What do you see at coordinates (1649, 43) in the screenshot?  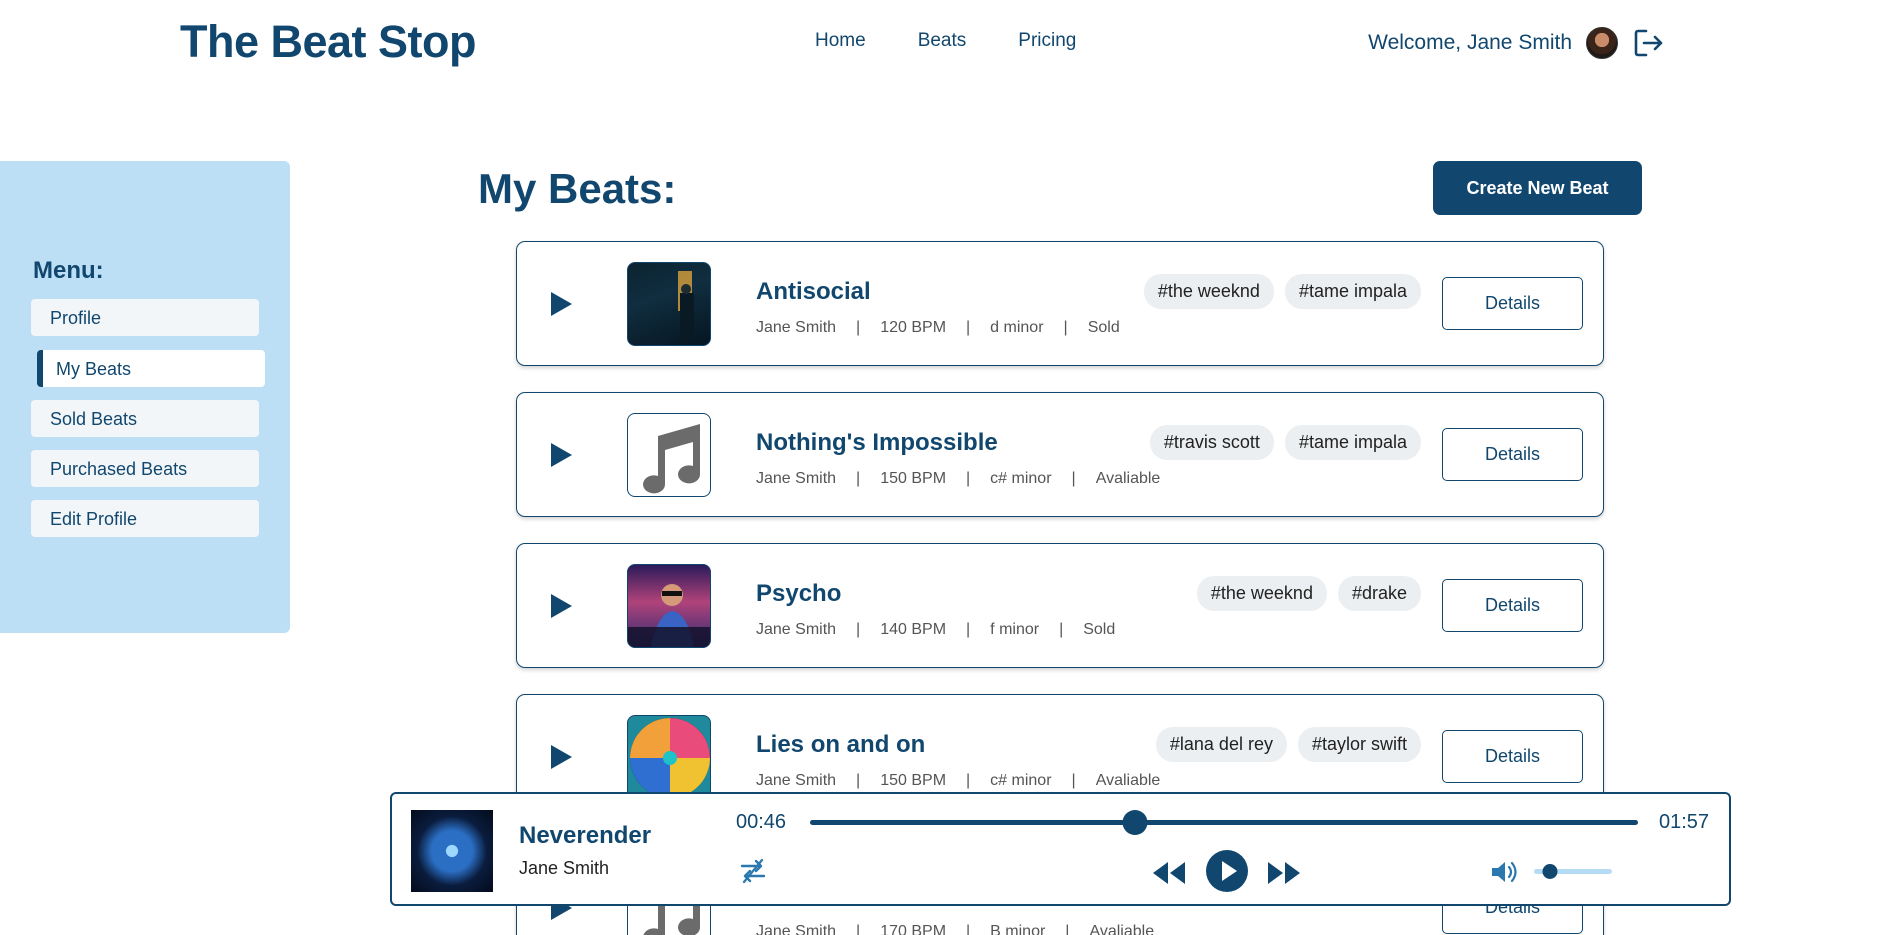 I see `logout-icon` at bounding box center [1649, 43].